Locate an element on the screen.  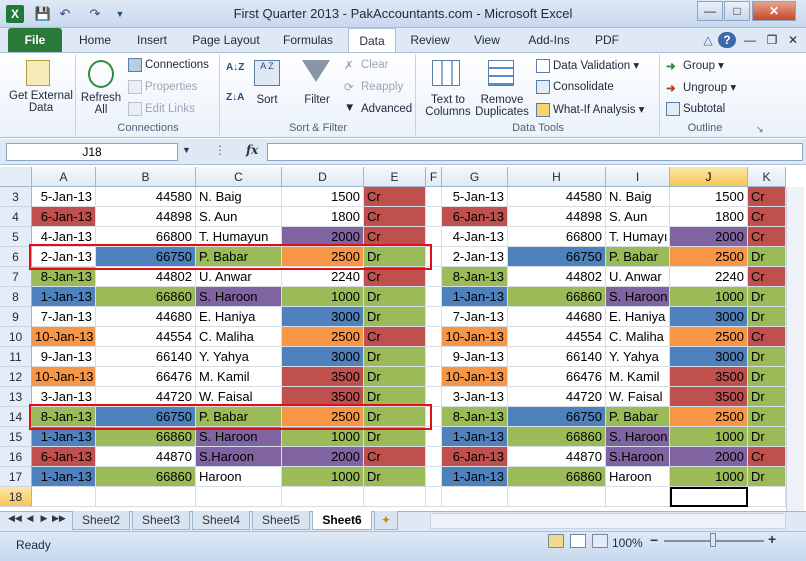
cell-e9: Dr is located at coordinates (395, 317).